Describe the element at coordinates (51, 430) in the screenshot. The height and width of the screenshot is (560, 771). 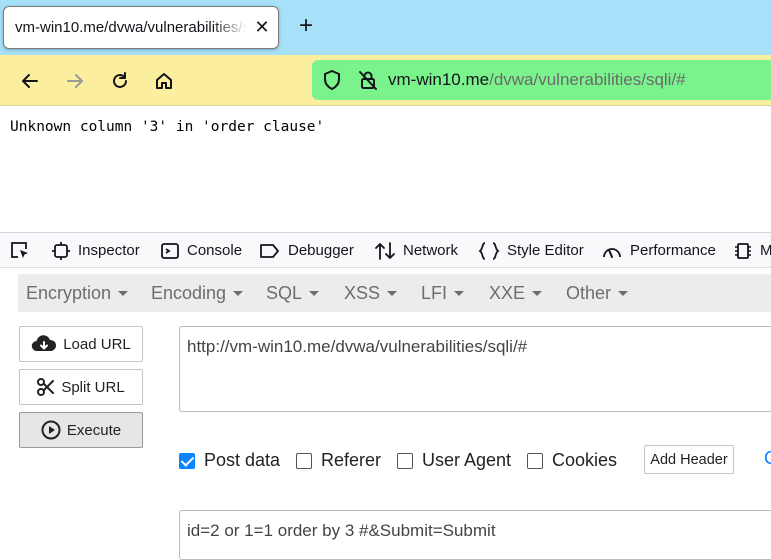
I see `play-circle-icon` at that location.